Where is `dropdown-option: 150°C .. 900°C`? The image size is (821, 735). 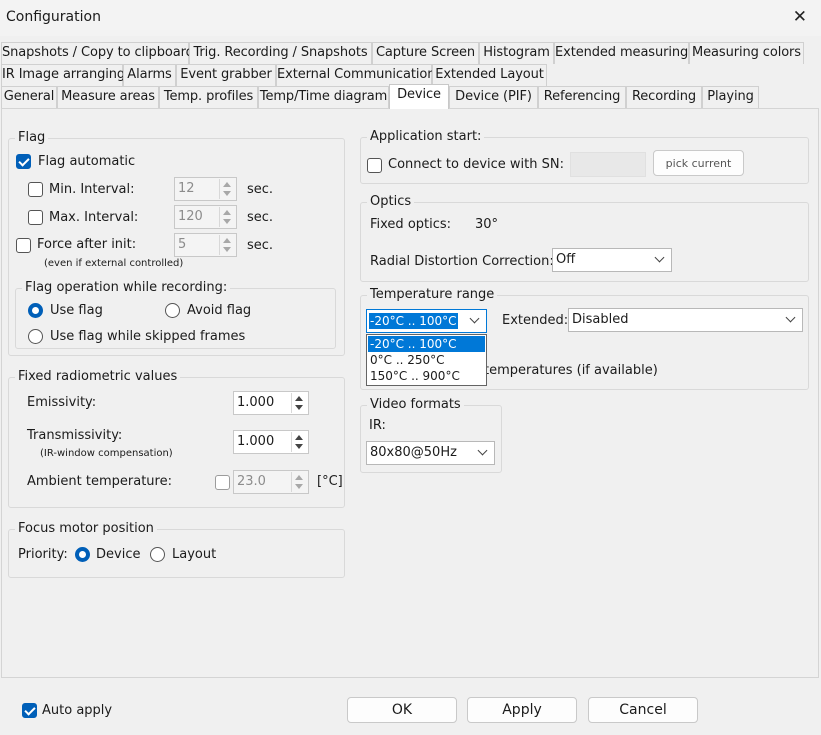 dropdown-option: 150°C .. 900°C is located at coordinates (426, 376).